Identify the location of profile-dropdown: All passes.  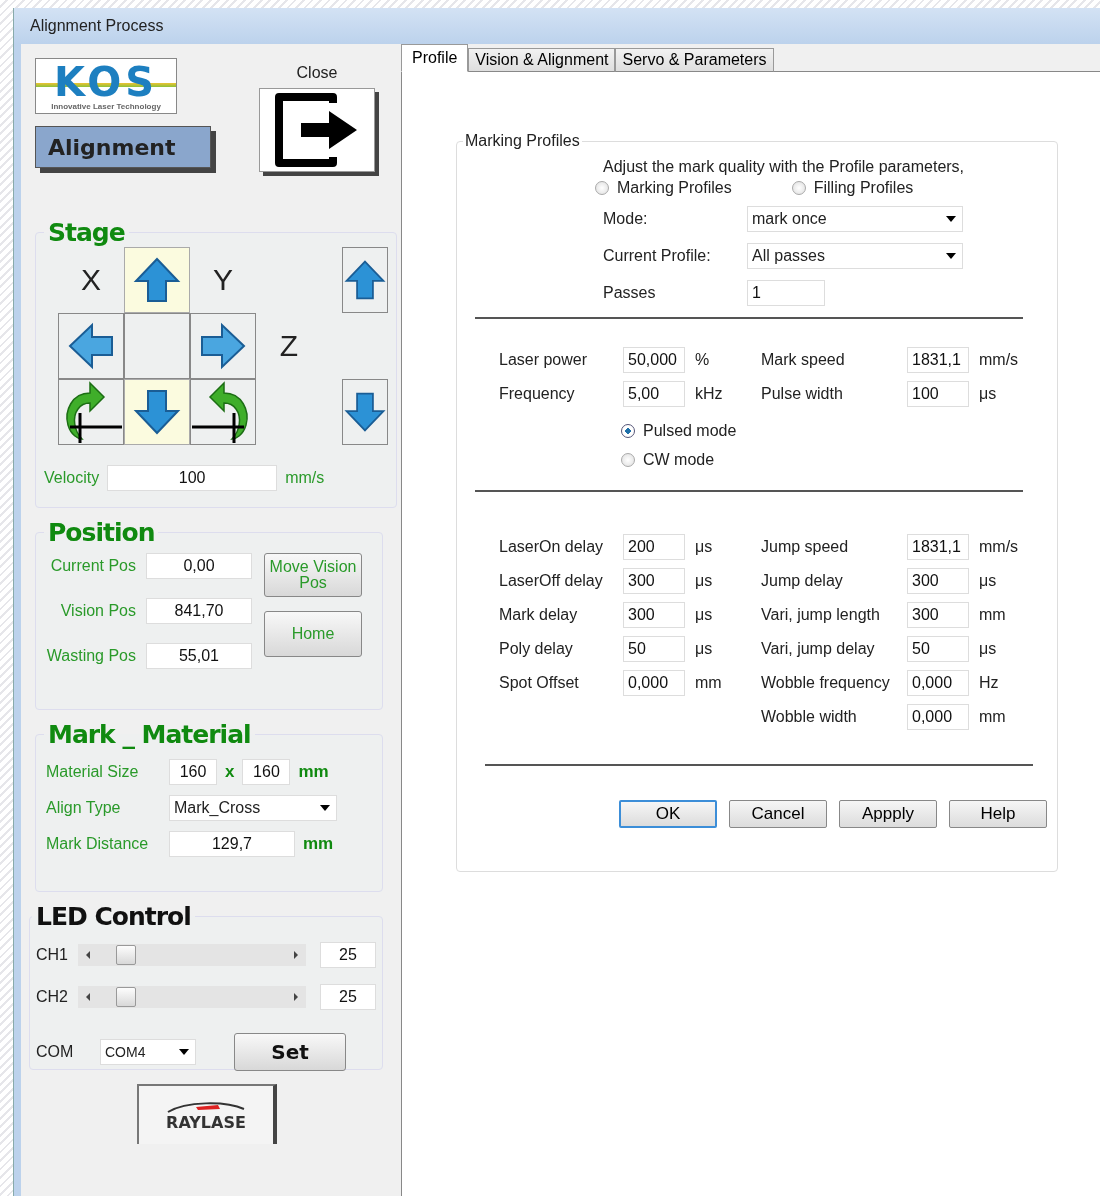
(855, 255).